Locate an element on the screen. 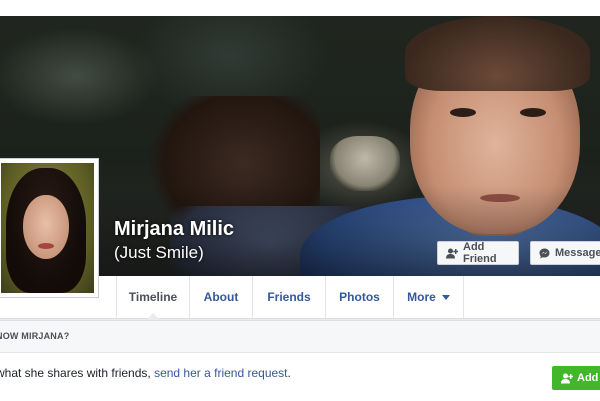  tab-friends-label: Friends is located at coordinates (289, 297).